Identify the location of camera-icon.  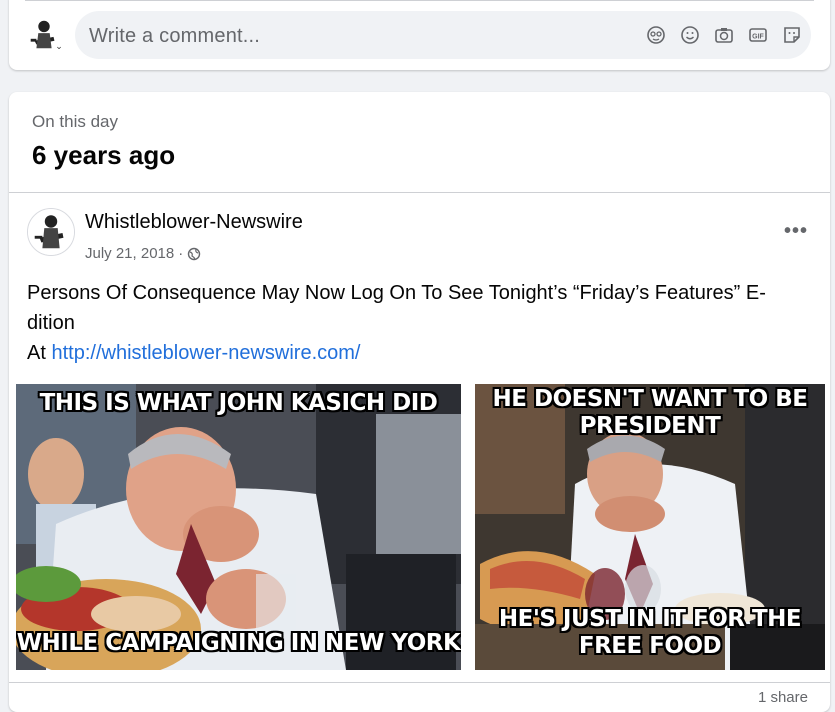
(724, 35).